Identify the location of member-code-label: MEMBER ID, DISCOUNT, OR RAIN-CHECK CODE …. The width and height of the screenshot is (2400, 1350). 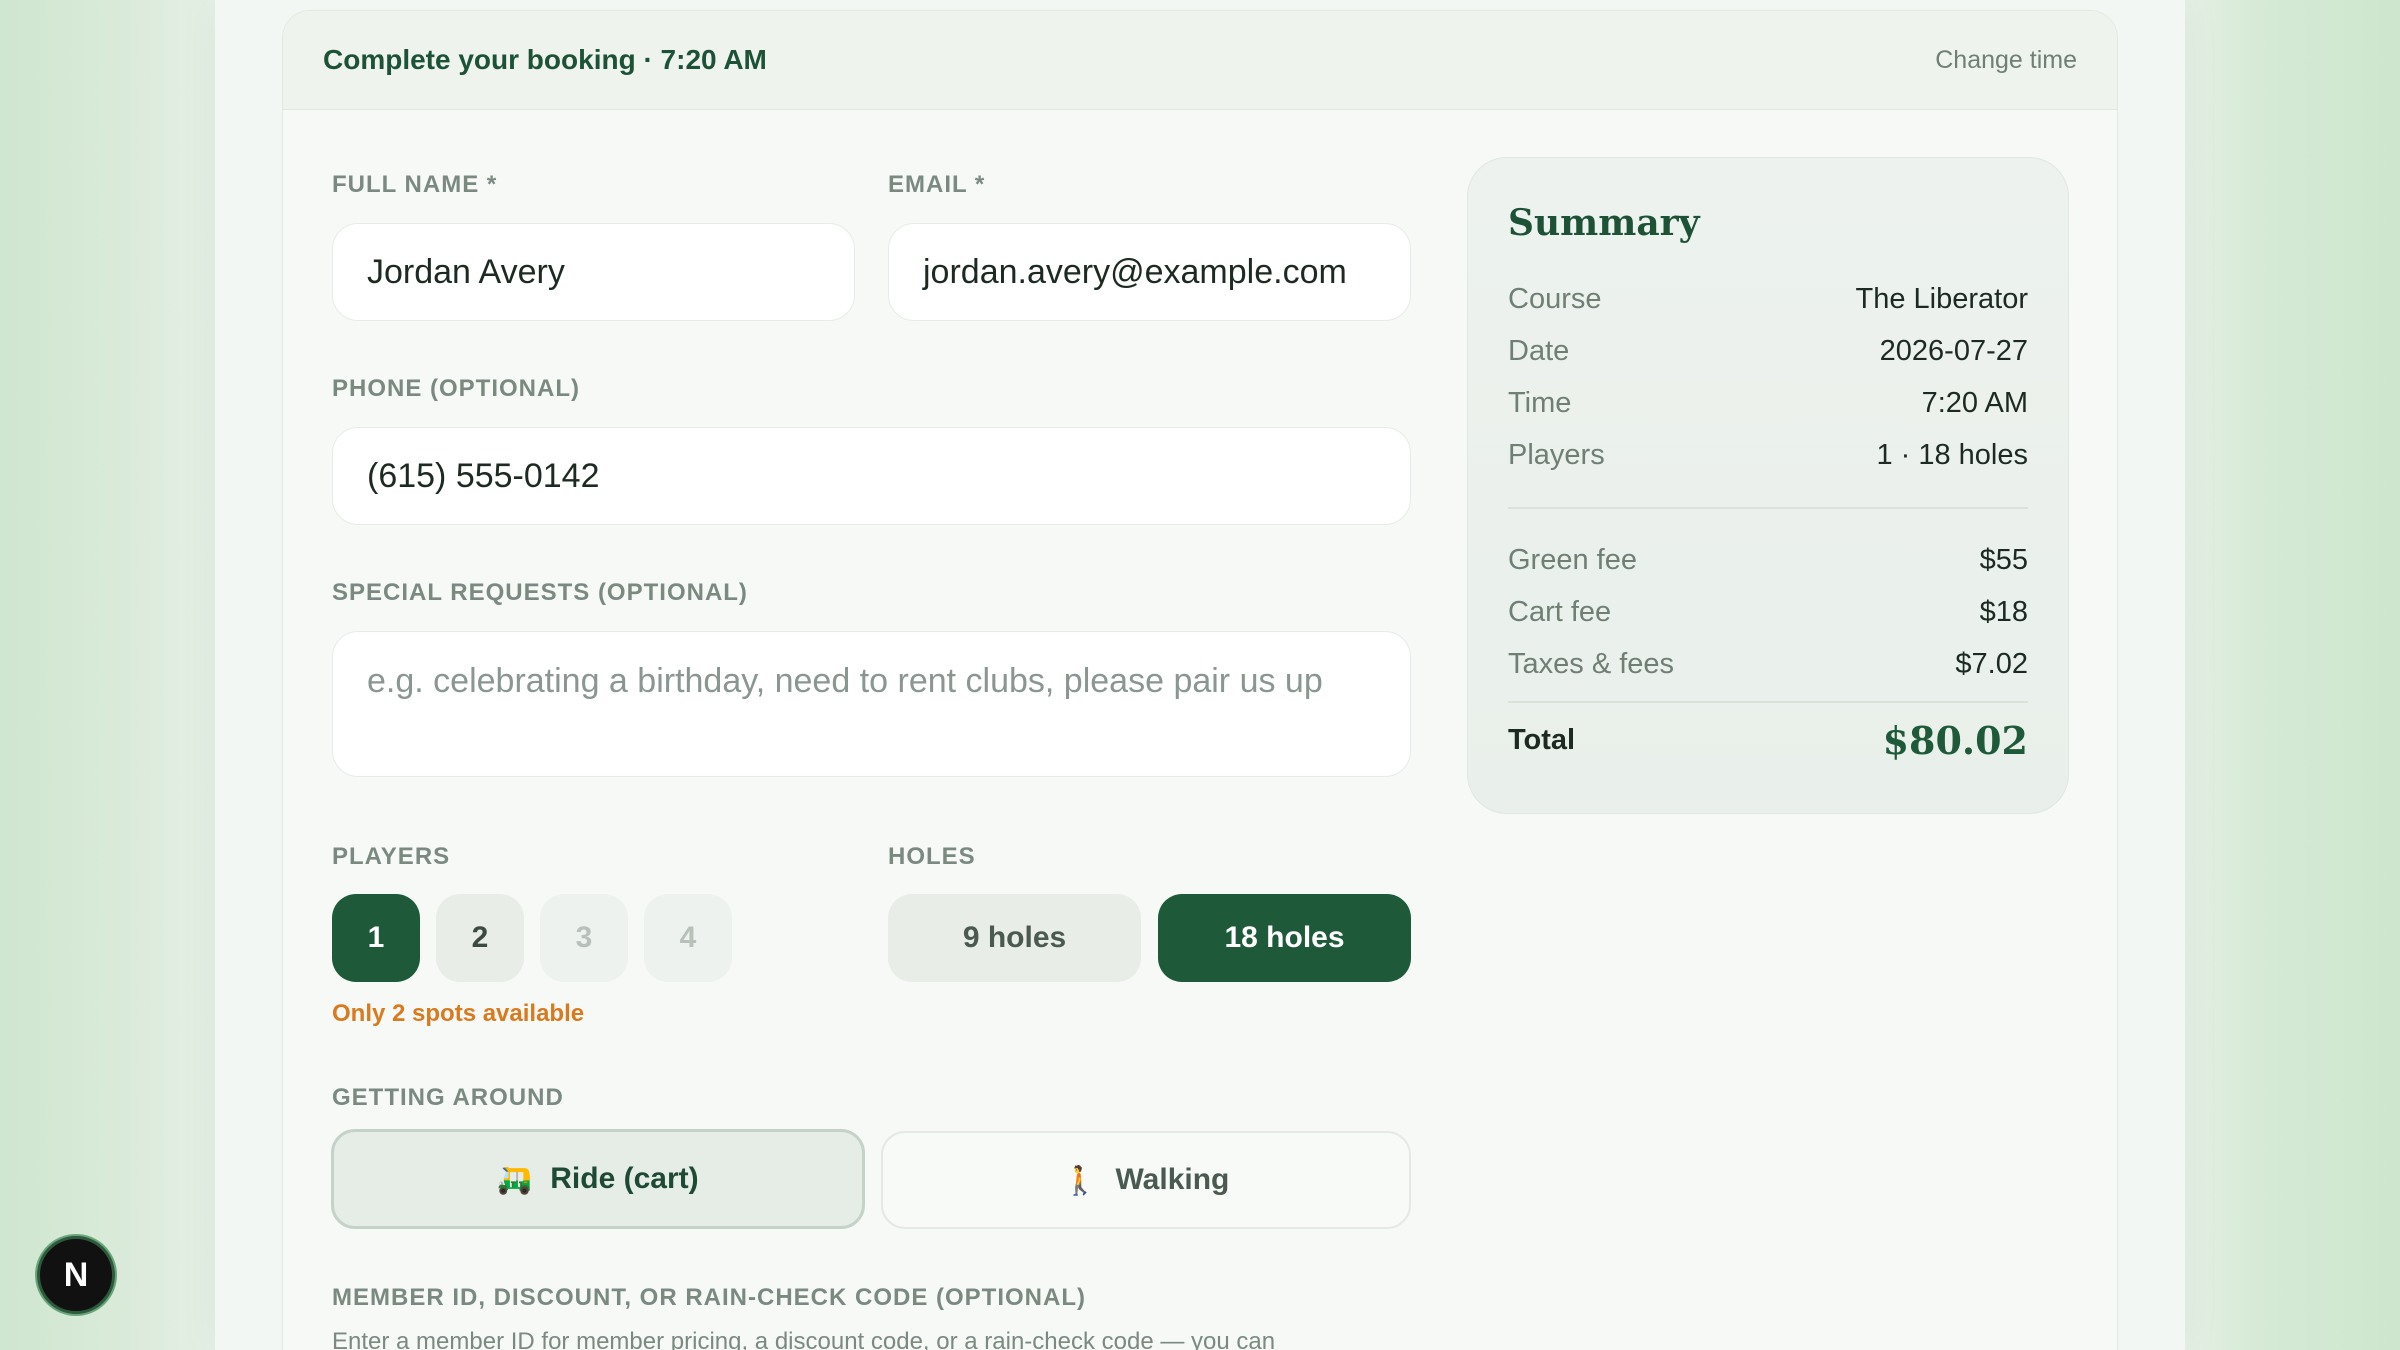
(709, 1297).